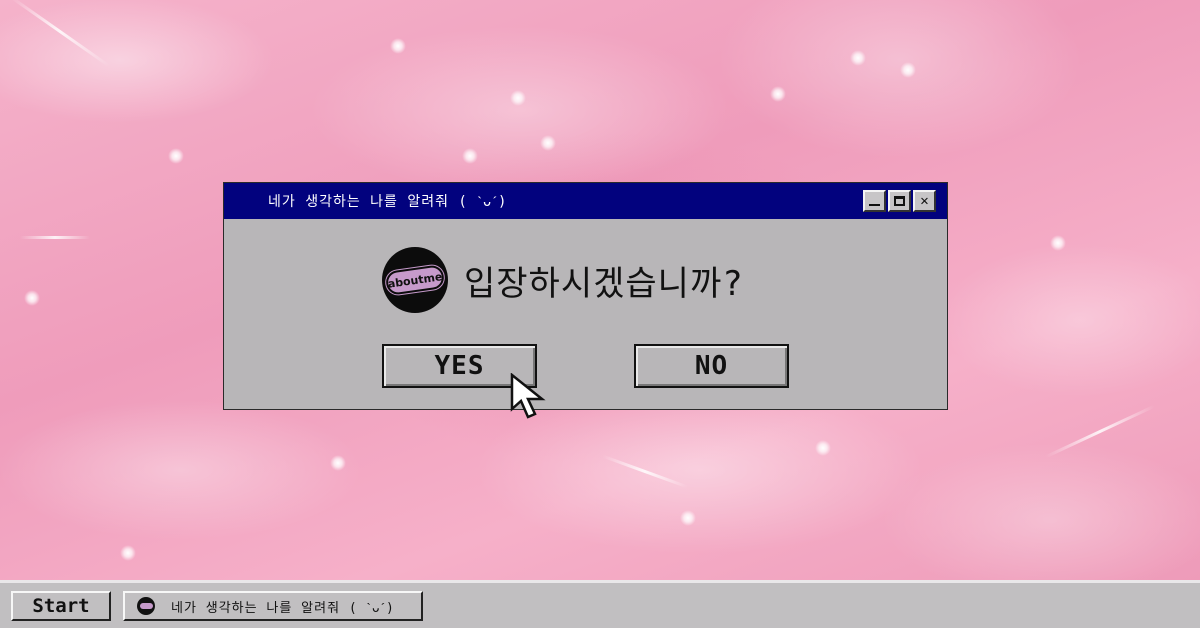 This screenshot has height=628, width=1200. I want to click on close-button: ✕, so click(924, 201).